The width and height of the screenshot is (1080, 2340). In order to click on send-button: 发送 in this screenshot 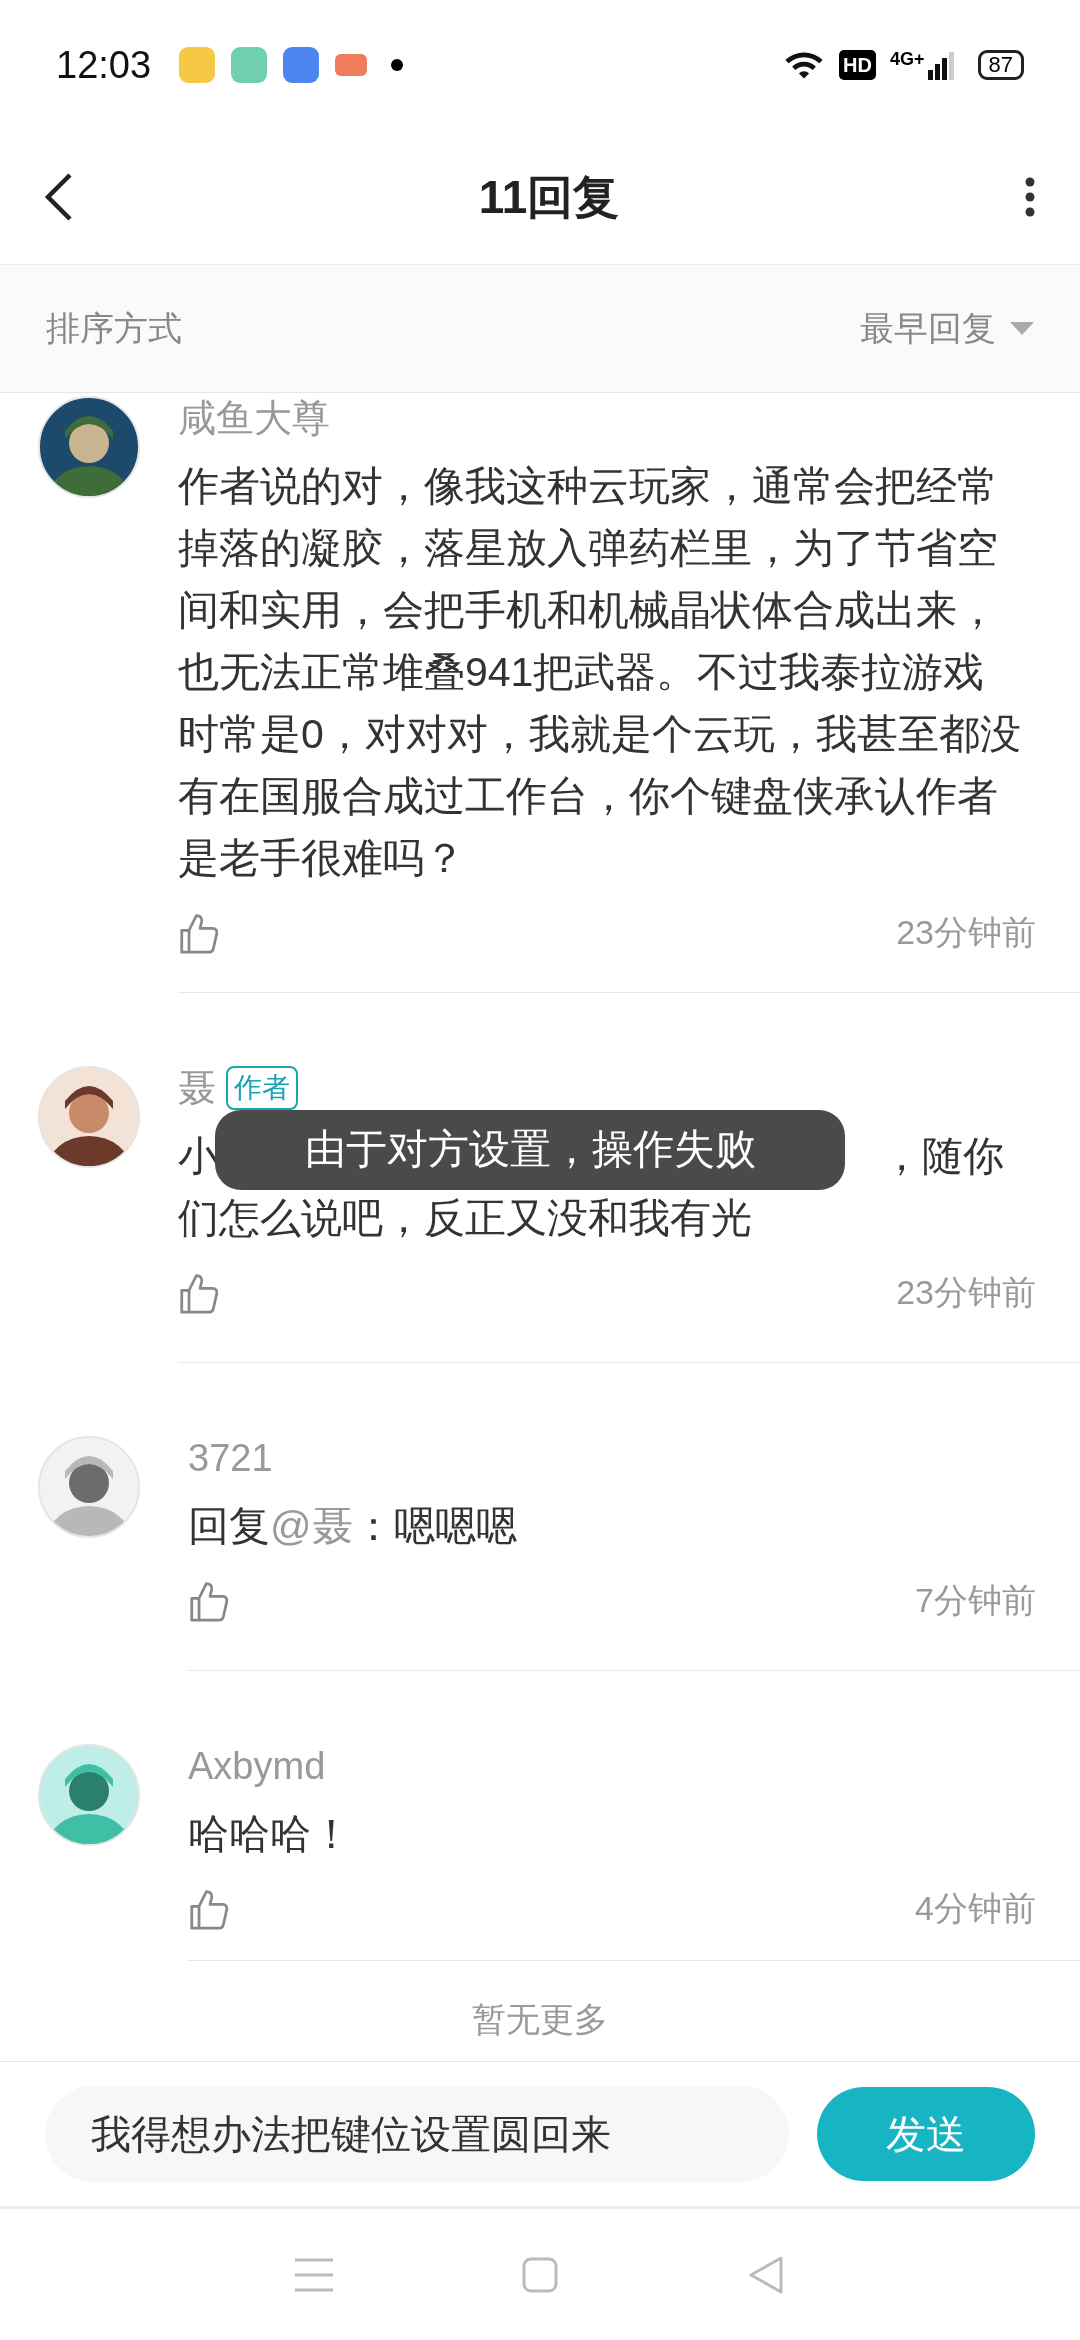, I will do `click(926, 2134)`.